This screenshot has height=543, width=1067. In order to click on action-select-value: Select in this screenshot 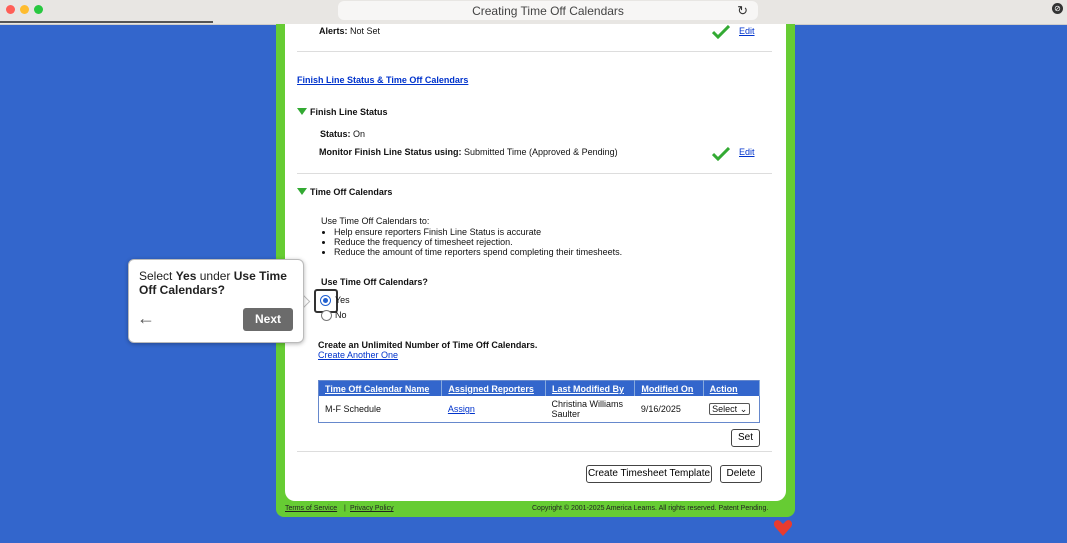, I will do `click(725, 408)`.